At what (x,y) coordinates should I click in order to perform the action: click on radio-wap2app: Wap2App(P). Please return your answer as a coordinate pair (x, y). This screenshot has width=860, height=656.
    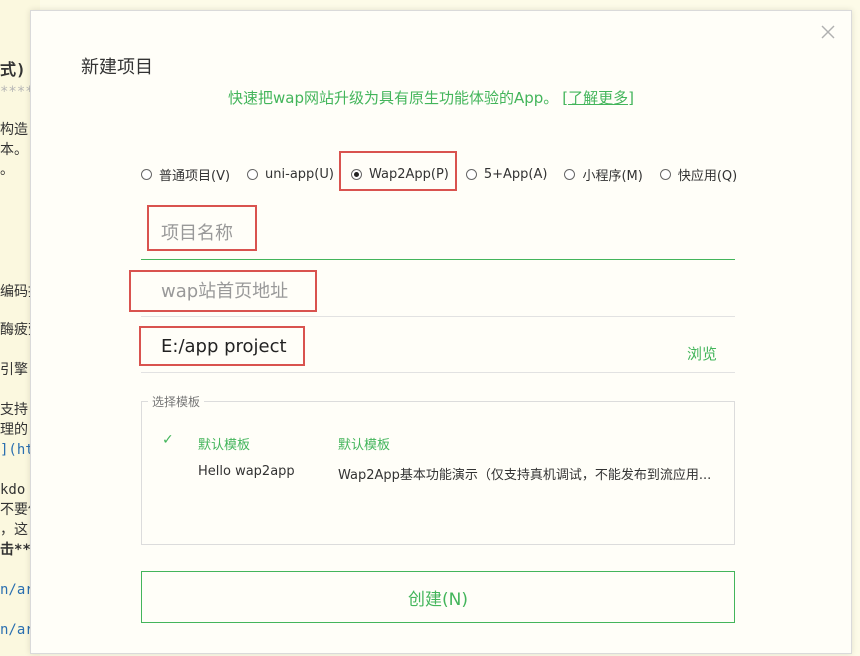
    Looking at the image, I should click on (399, 174).